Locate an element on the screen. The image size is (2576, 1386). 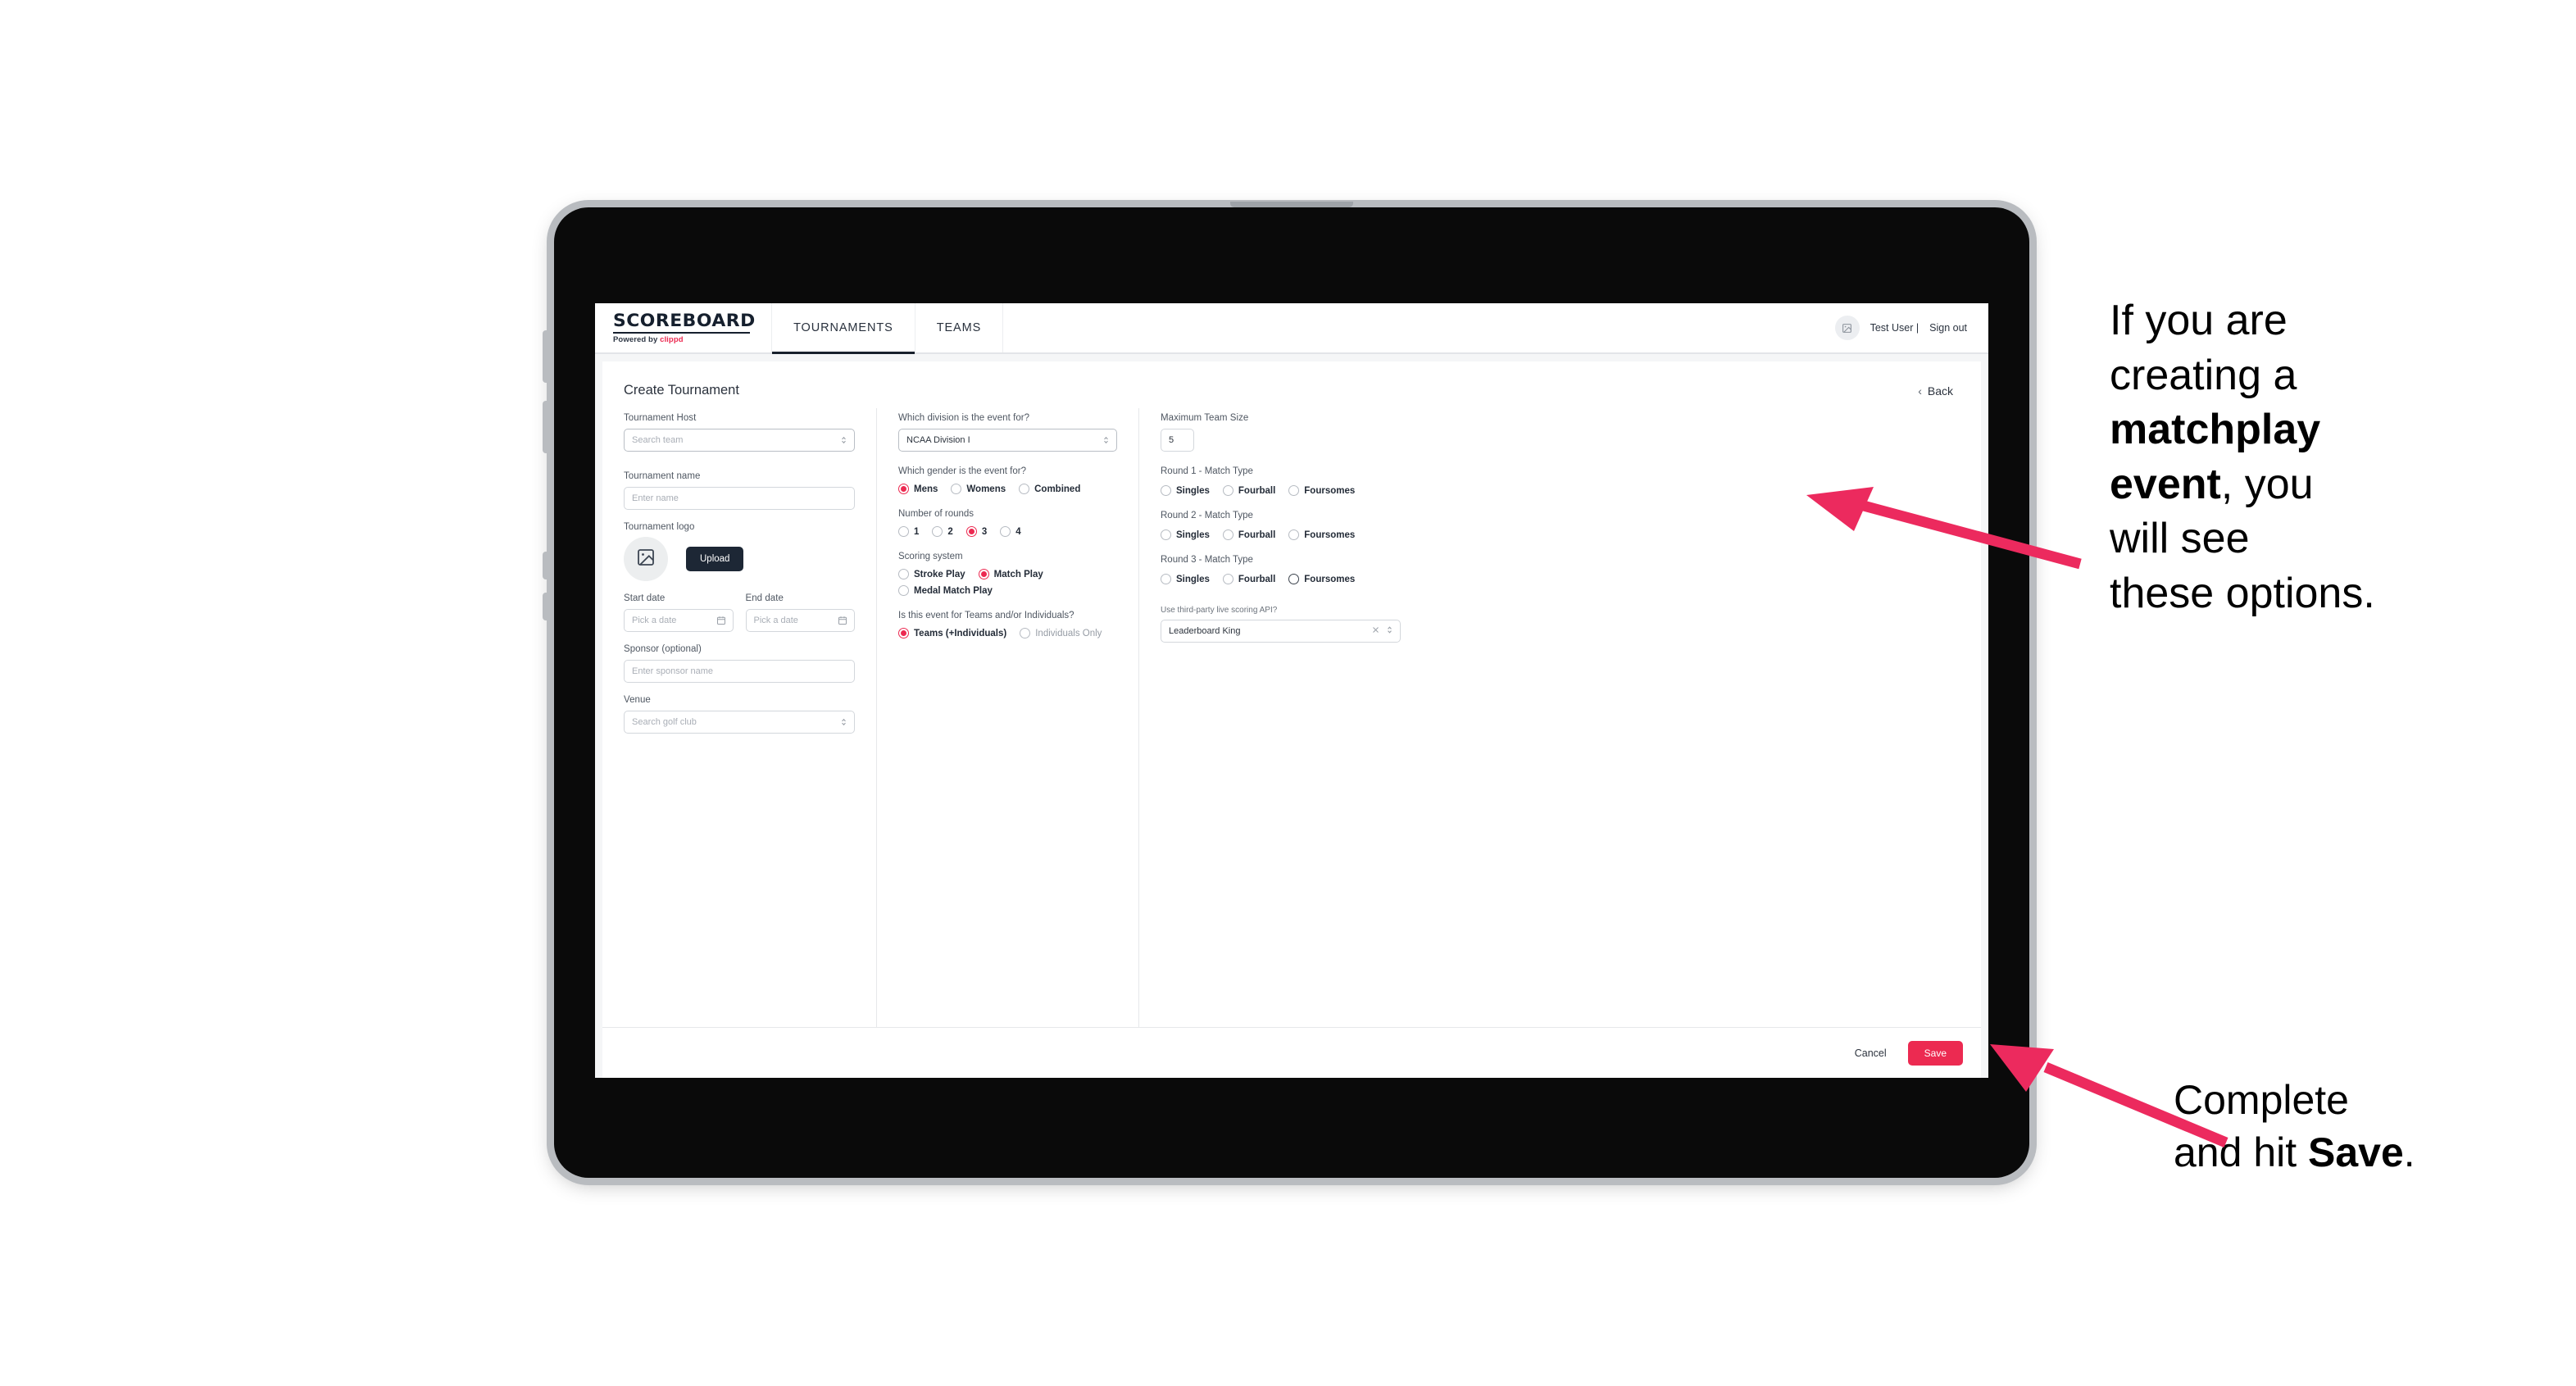
rounds-option-2: 2 is located at coordinates (942, 531).